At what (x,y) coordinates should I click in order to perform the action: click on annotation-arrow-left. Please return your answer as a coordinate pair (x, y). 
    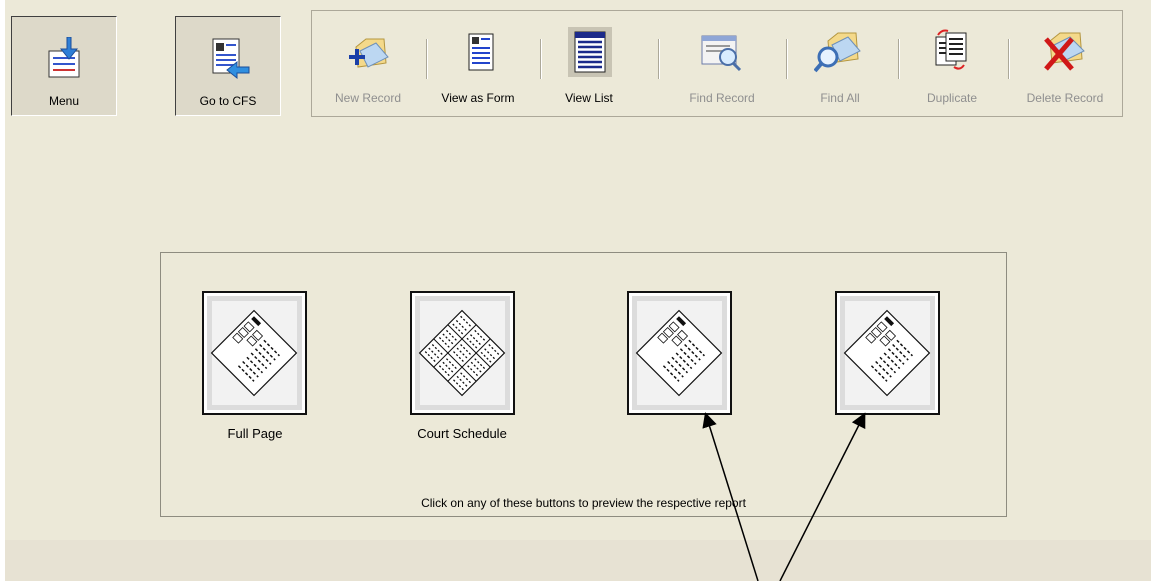
    Looking at the image, I should click on (730, 496).